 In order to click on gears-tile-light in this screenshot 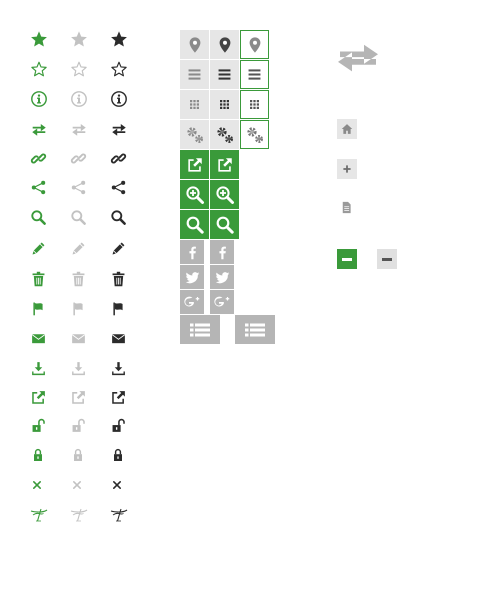, I will do `click(194, 134)`.